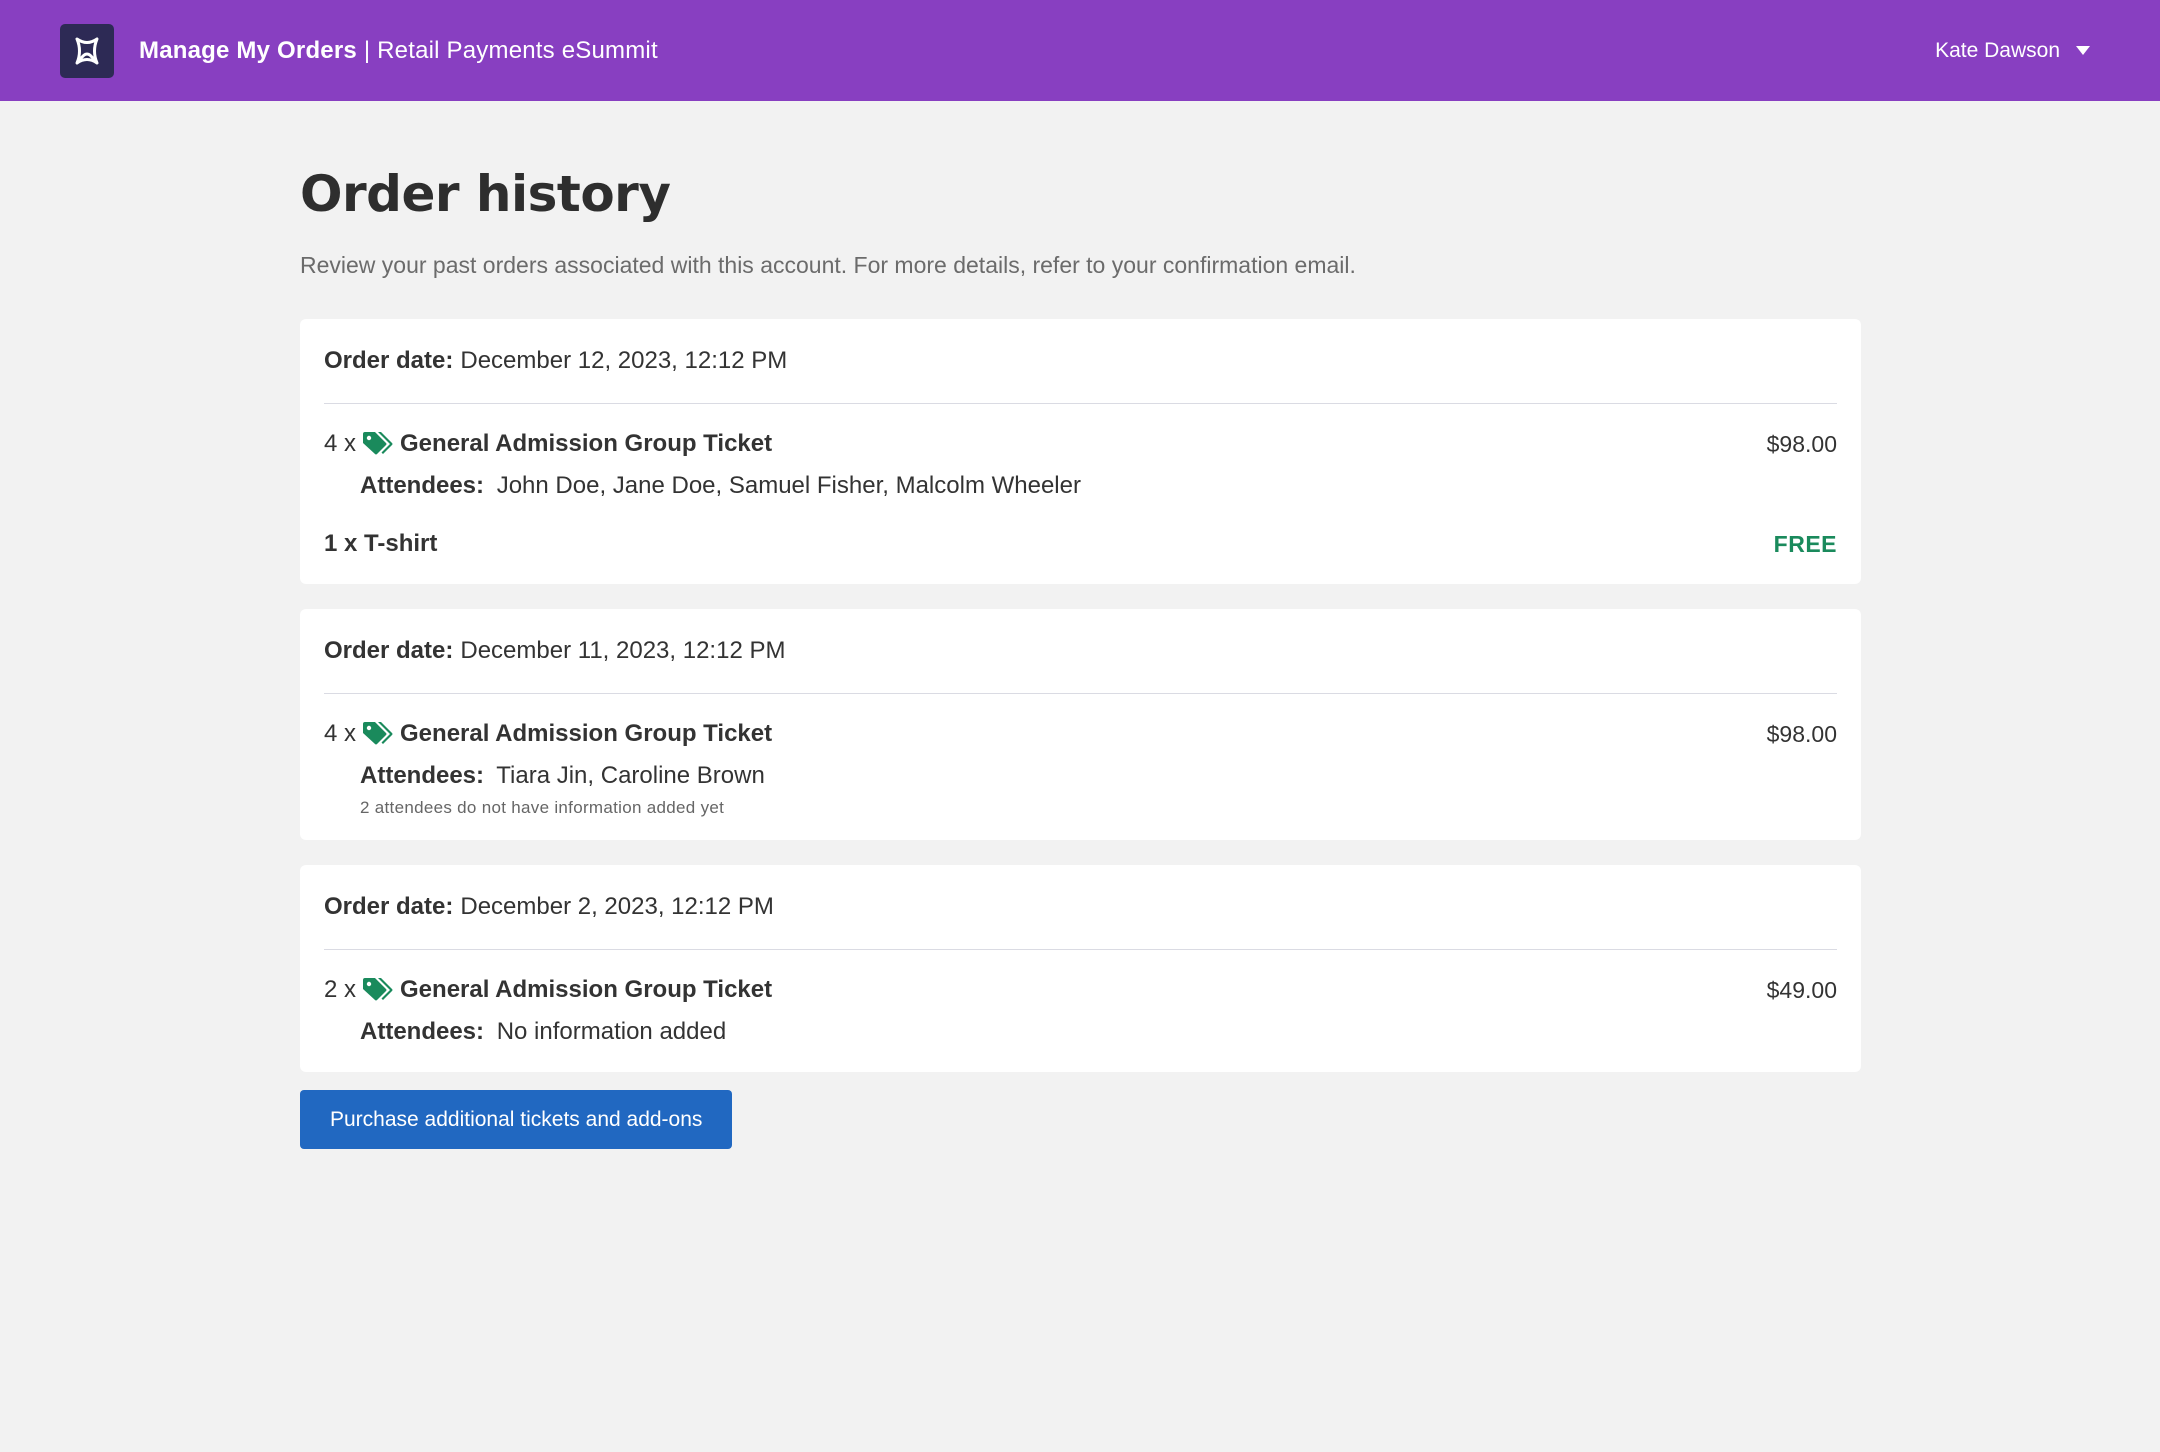 Image resolution: width=2160 pixels, height=1452 pixels. Describe the element at coordinates (1997, 51) in the screenshot. I see `user-name: Kate Dawson` at that location.